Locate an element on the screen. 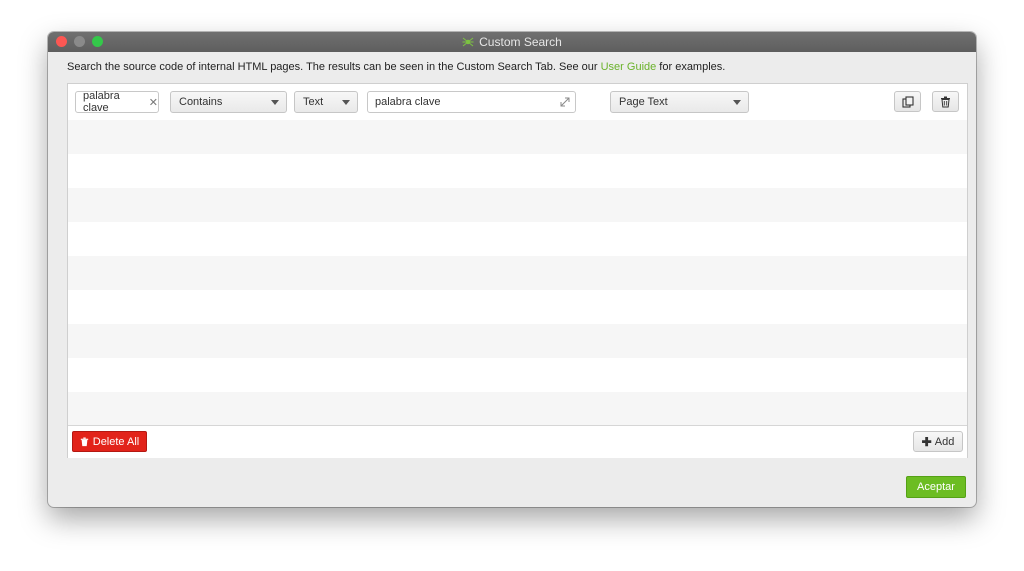  close-window-button is located at coordinates (61, 41).